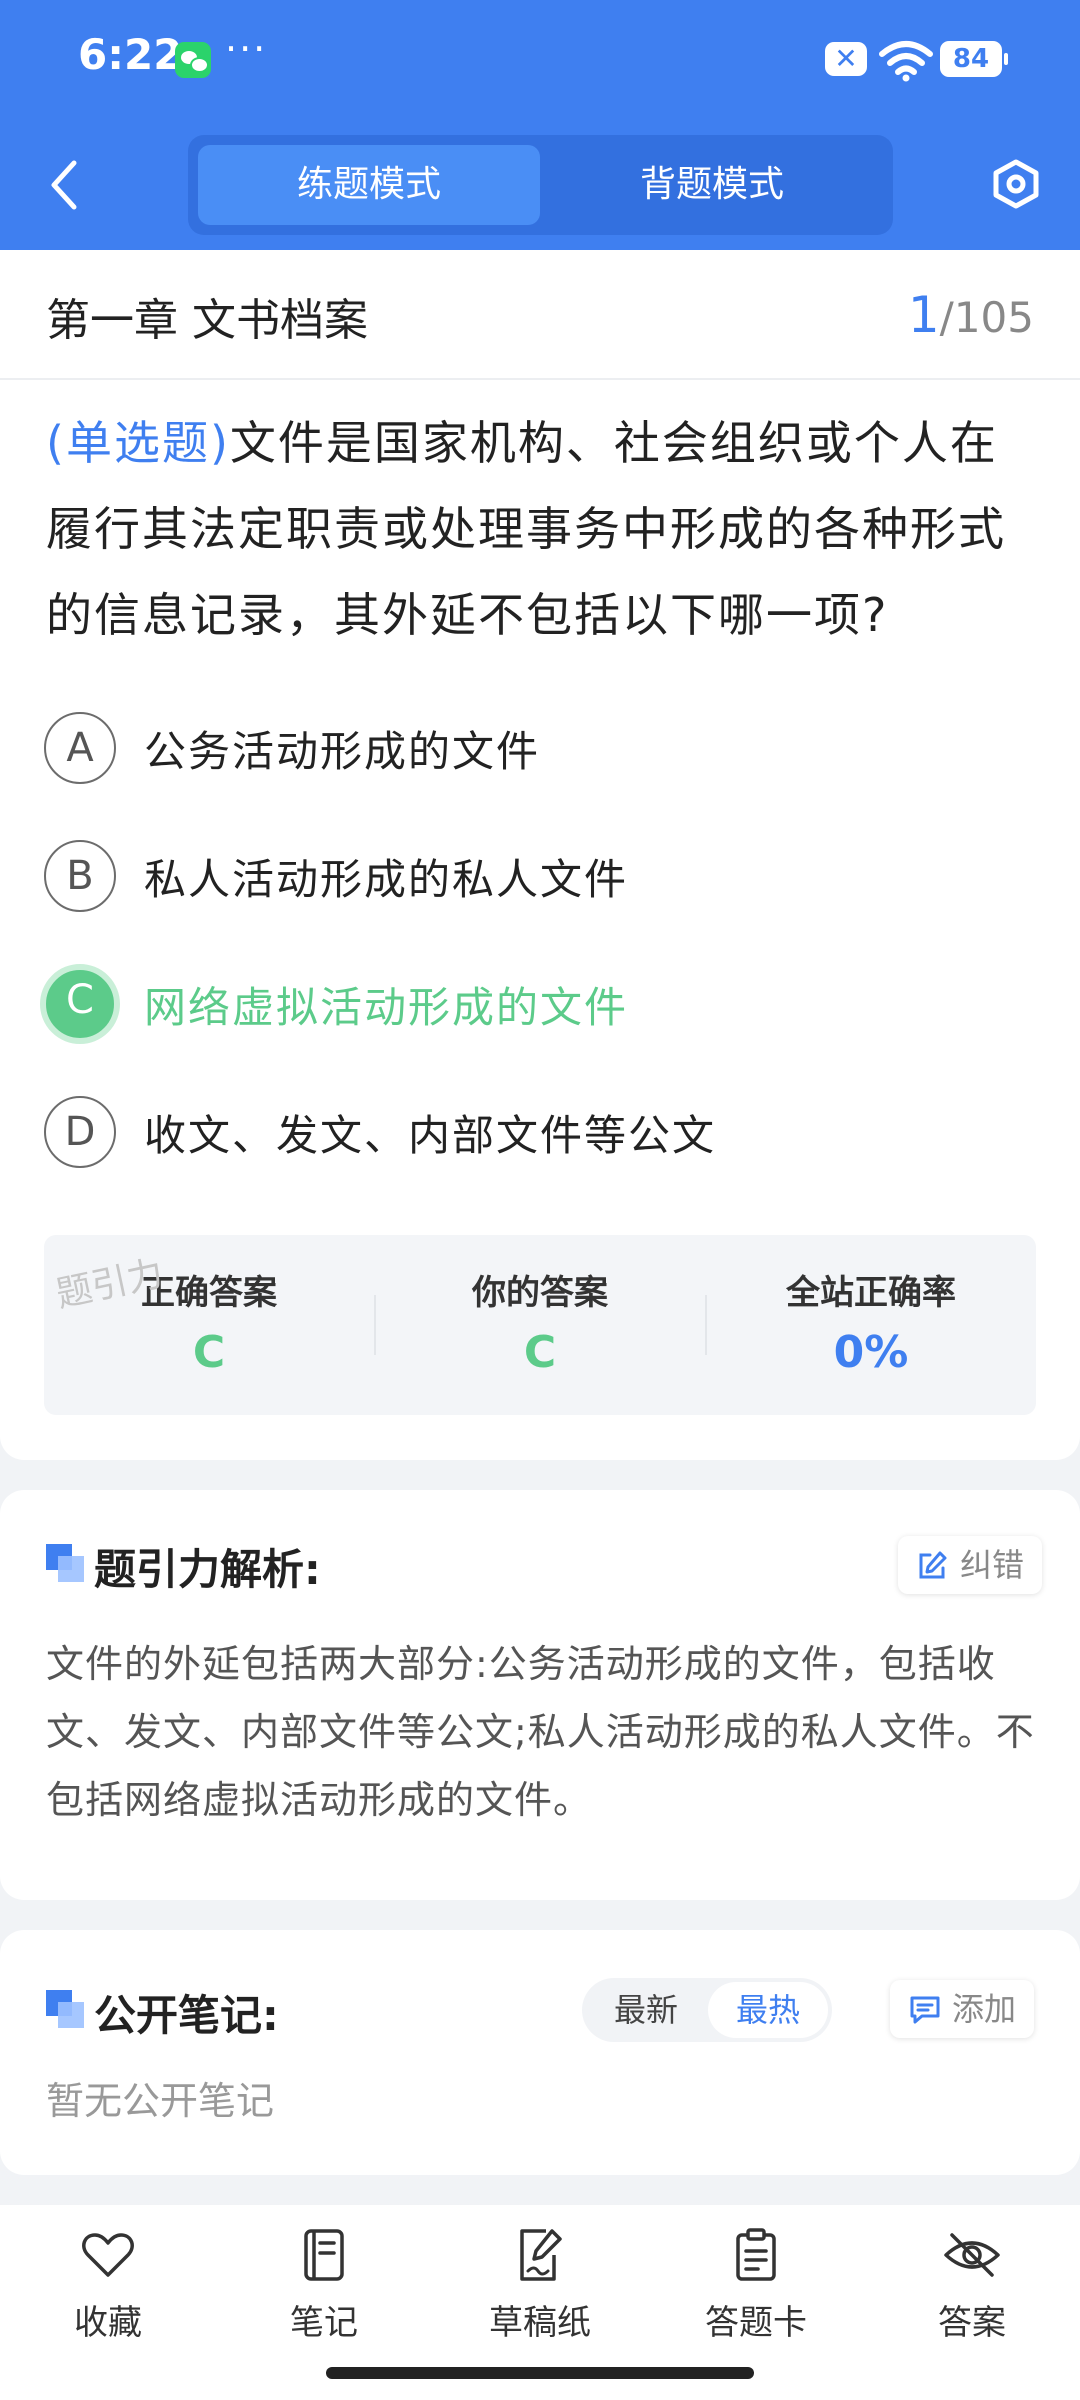  I want to click on top-header: 6:22 ··· ✕ 84 练题模式 背题模式, so click(540, 125).